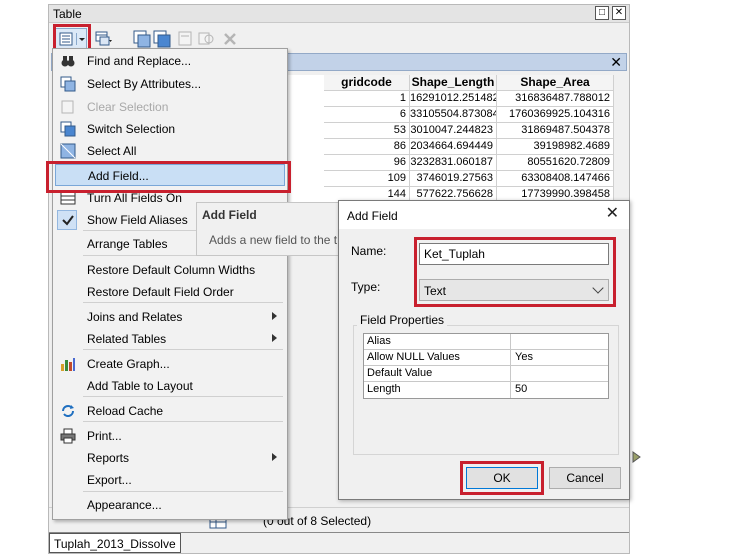 Image resolution: width=740 pixels, height=555 pixels. What do you see at coordinates (602, 13) in the screenshot?
I see `window-restore-button: □` at bounding box center [602, 13].